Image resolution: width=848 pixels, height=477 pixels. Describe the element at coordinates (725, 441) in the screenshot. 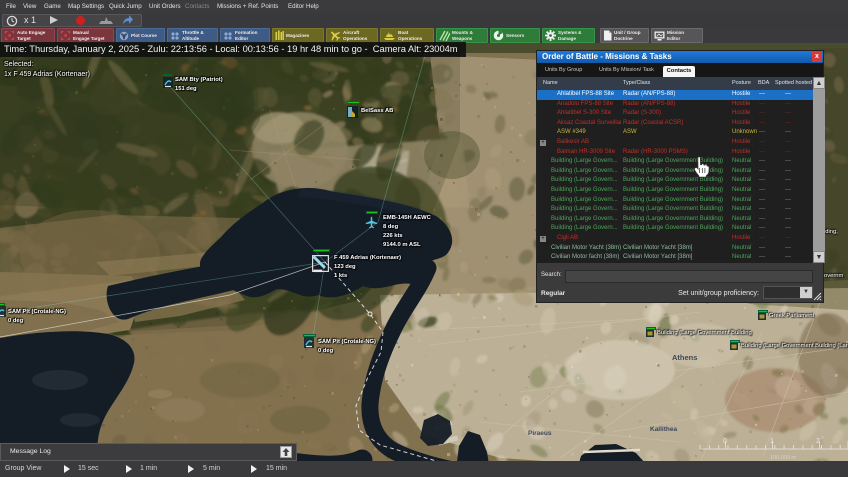

I see `svg-text: 0` at that location.